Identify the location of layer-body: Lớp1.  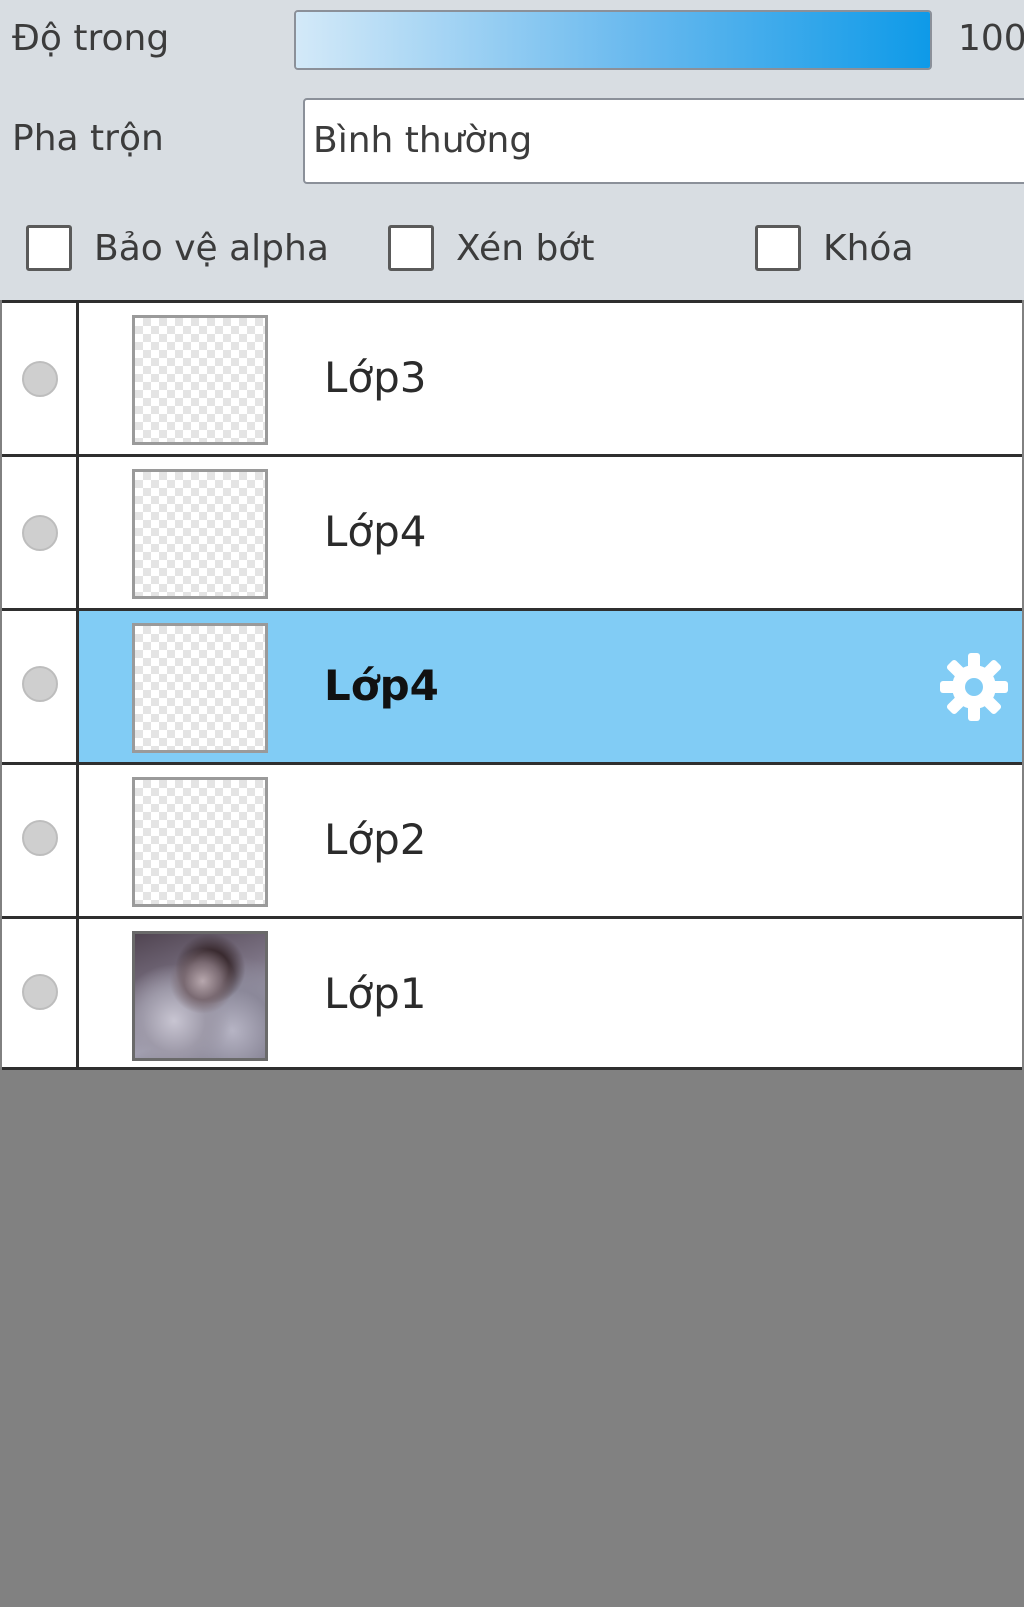
(550, 996).